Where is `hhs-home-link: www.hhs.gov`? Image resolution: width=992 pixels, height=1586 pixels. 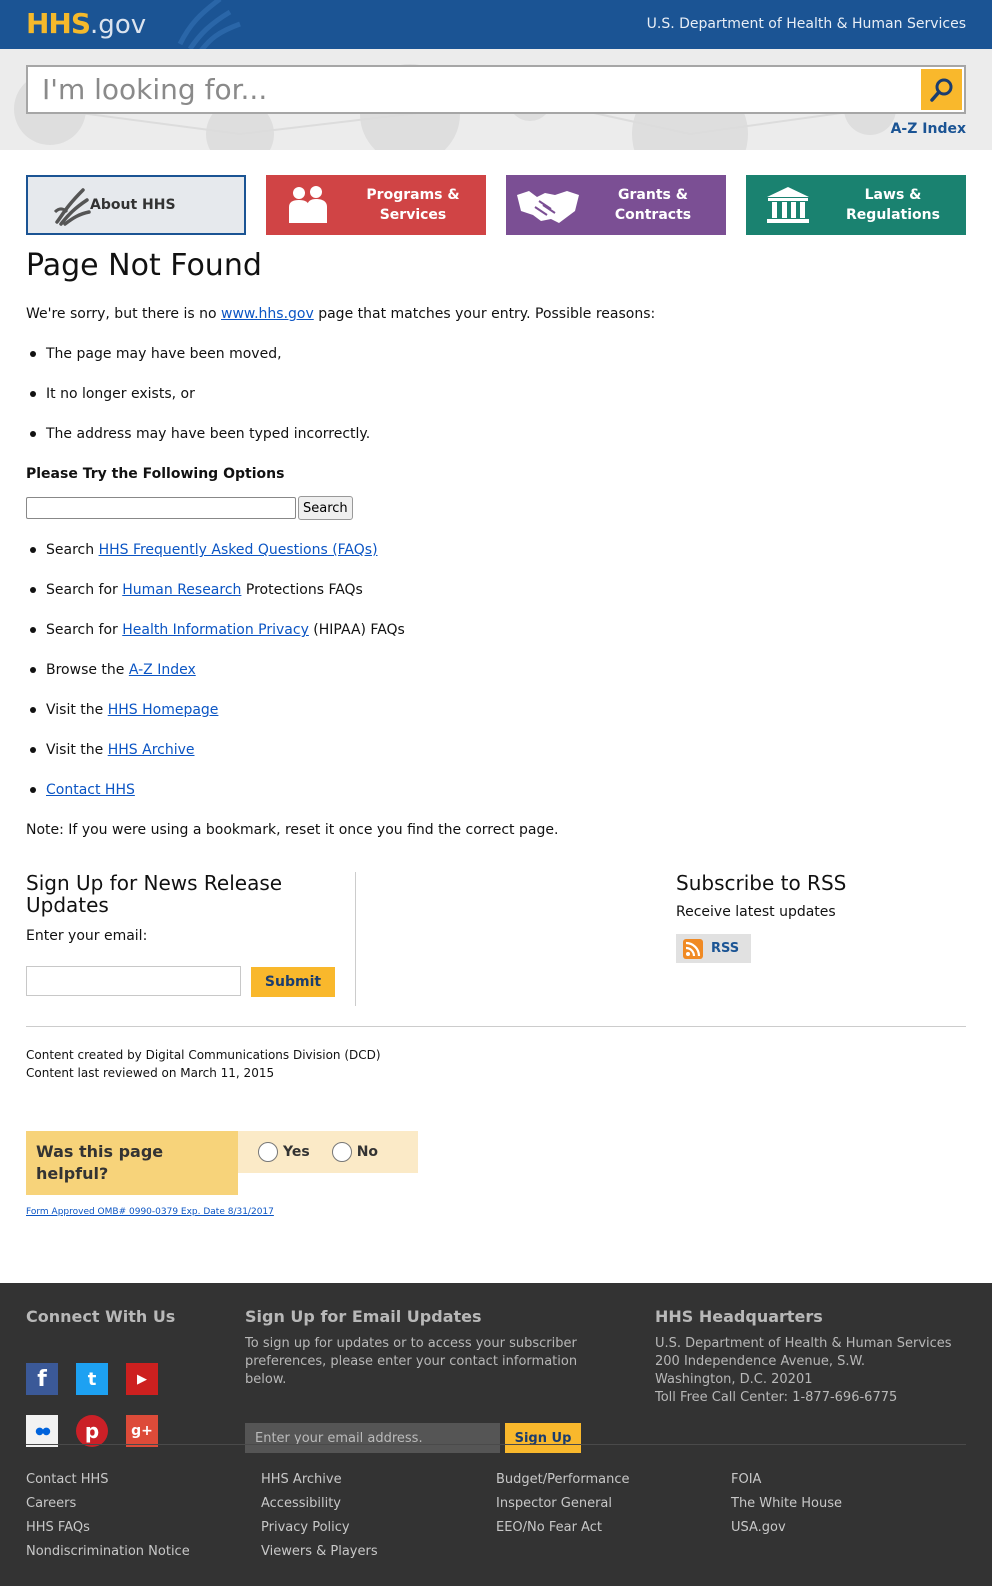 hhs-home-link: www.hhs.gov is located at coordinates (267, 314).